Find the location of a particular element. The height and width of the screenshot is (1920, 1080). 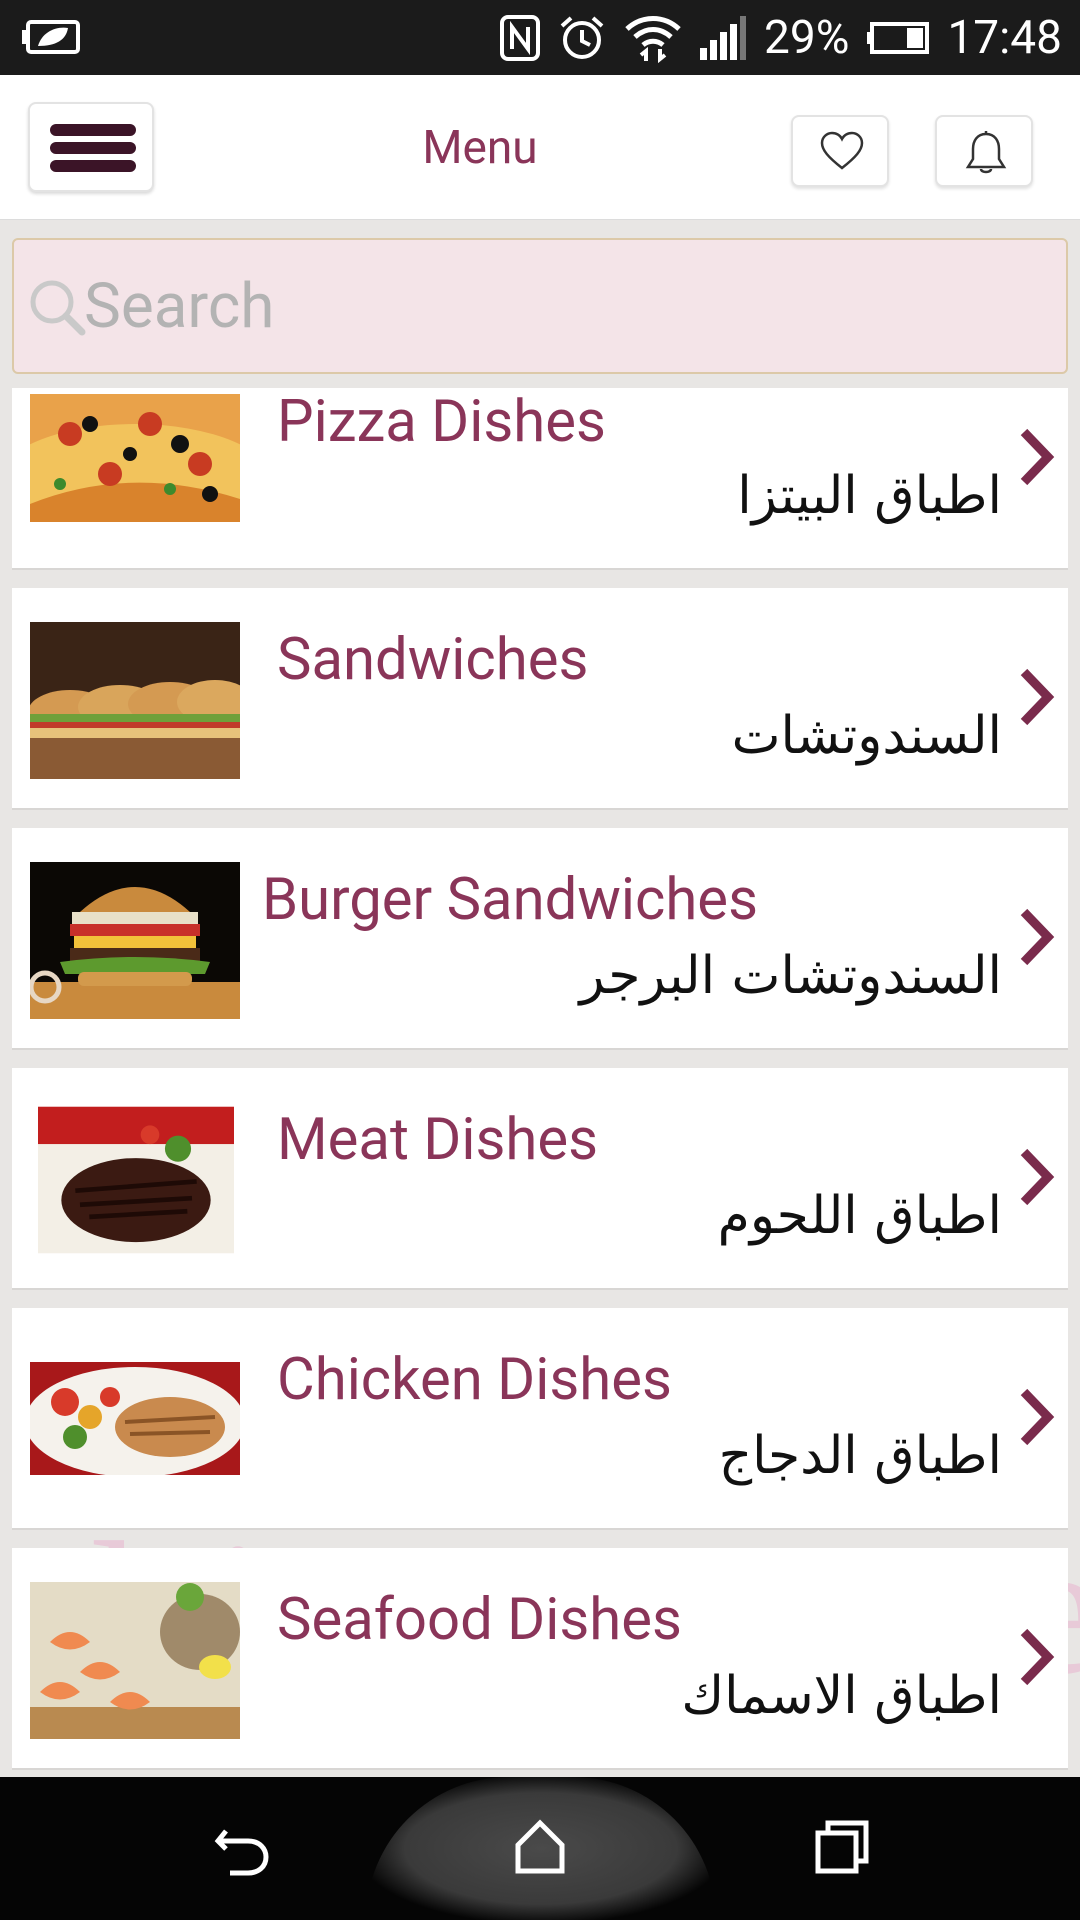

category-title-en: Burger Sandwiches is located at coordinates (510, 900).